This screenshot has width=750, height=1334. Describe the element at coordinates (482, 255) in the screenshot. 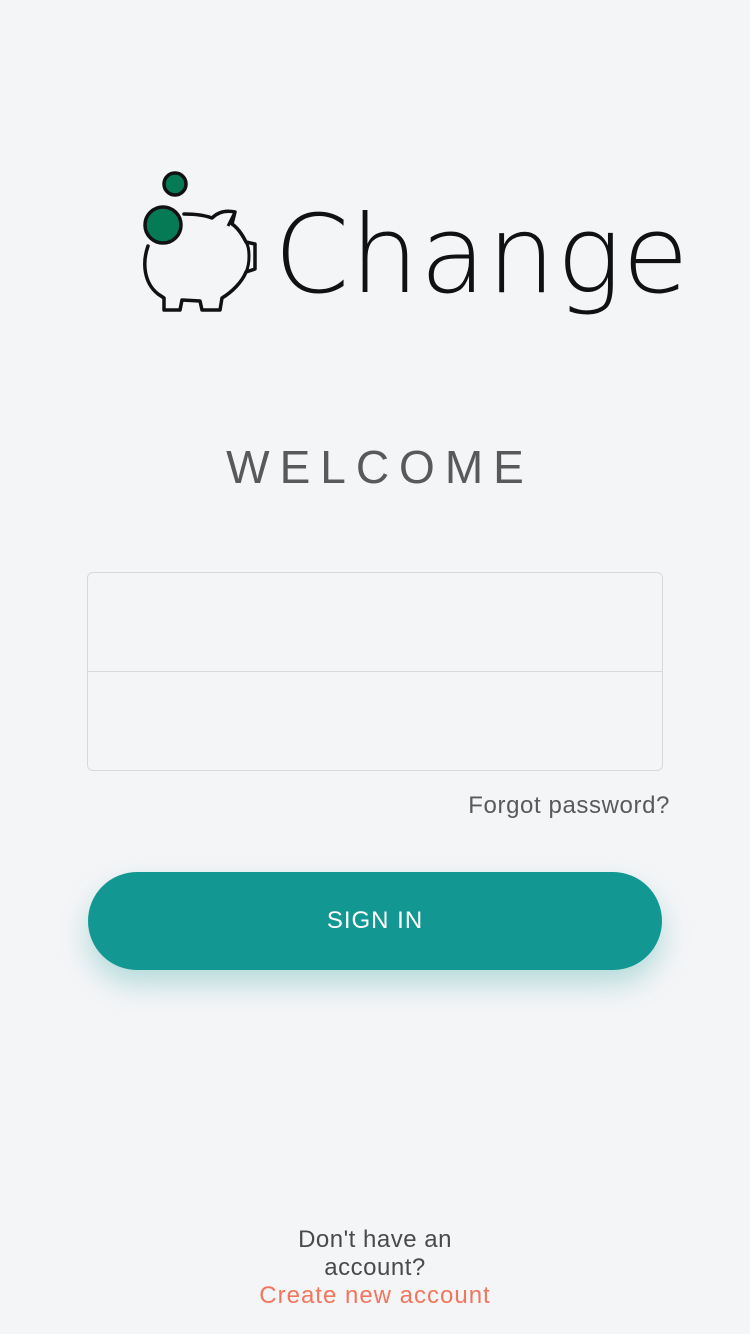

I see `brand-name: Change` at that location.